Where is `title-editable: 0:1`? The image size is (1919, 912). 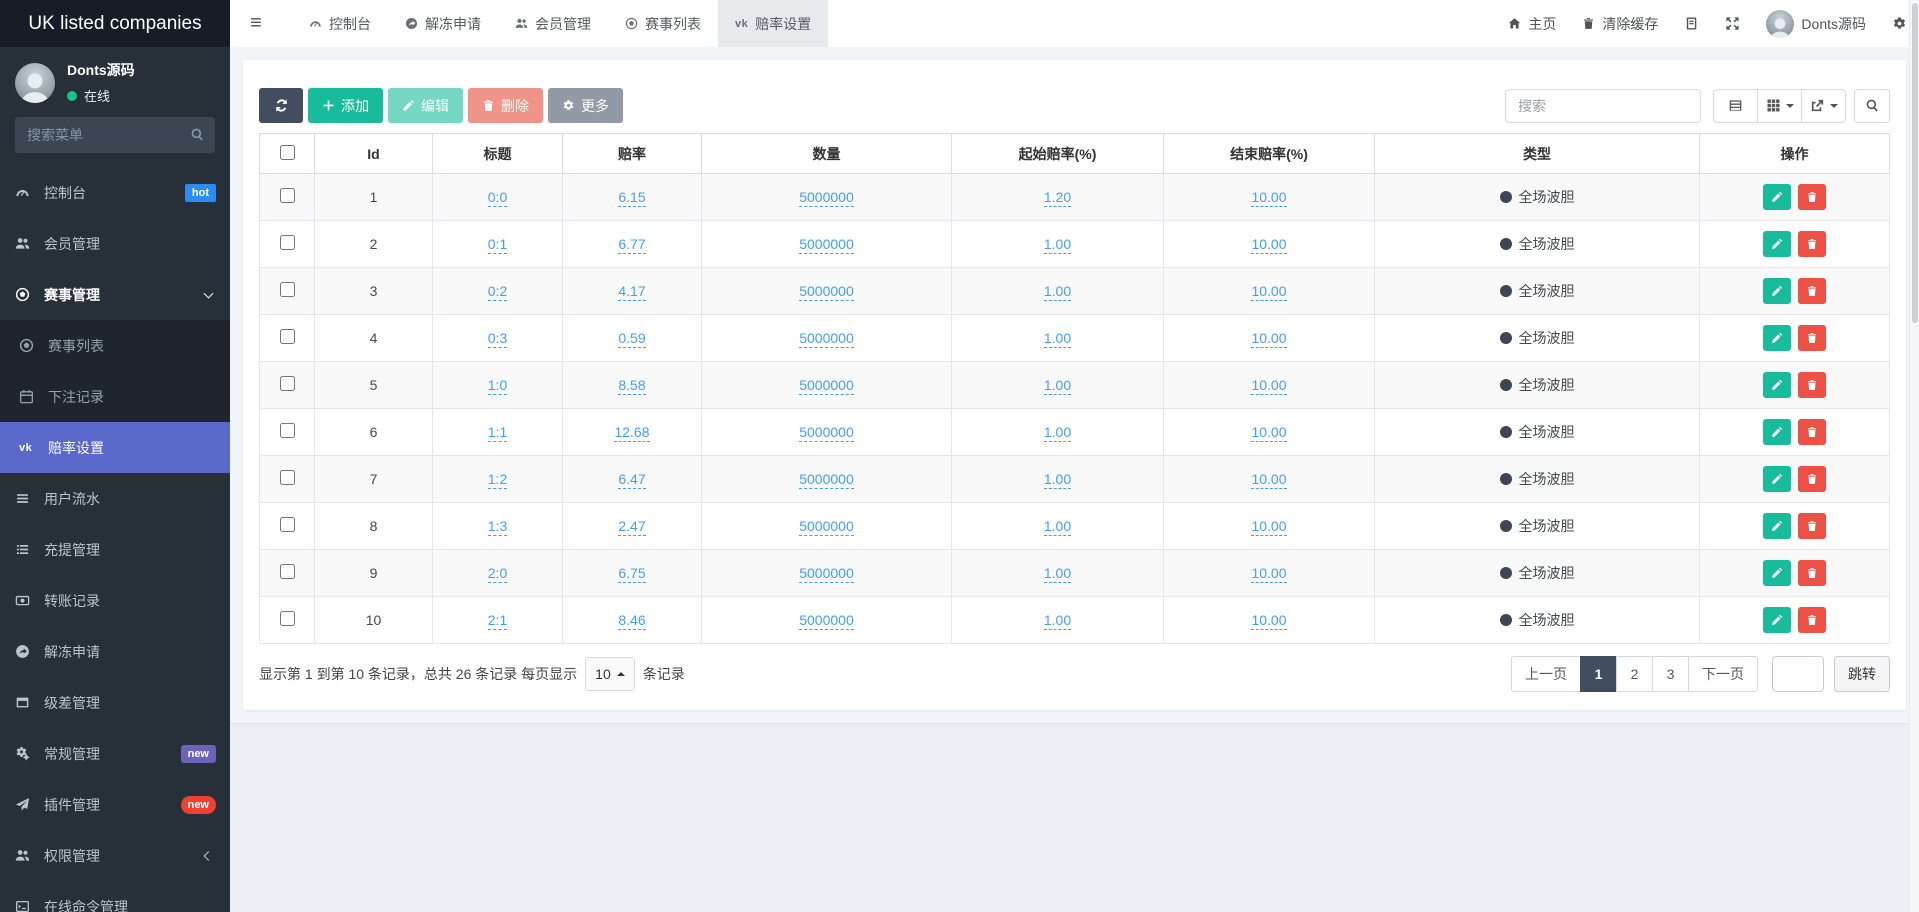
title-editable: 0:1 is located at coordinates (497, 245).